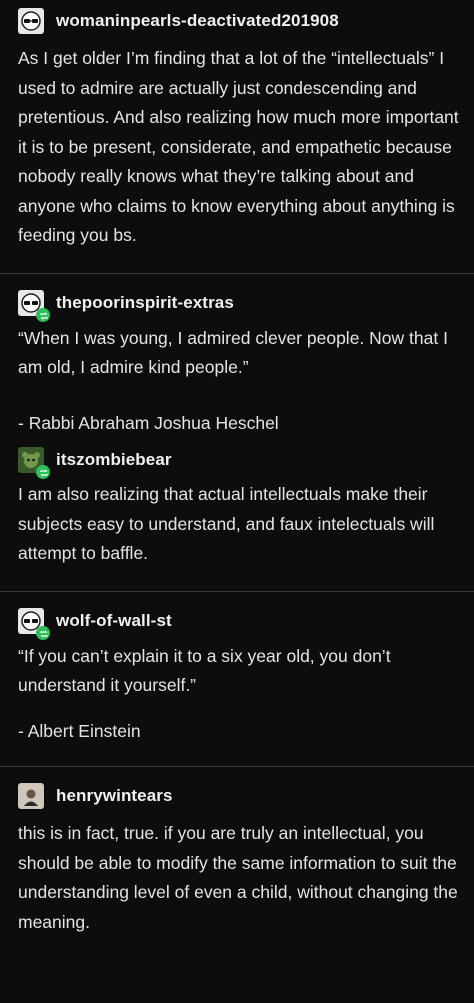 The image size is (474, 1003). I want to click on post-header: wolf-of-wall-st, so click(239, 621).